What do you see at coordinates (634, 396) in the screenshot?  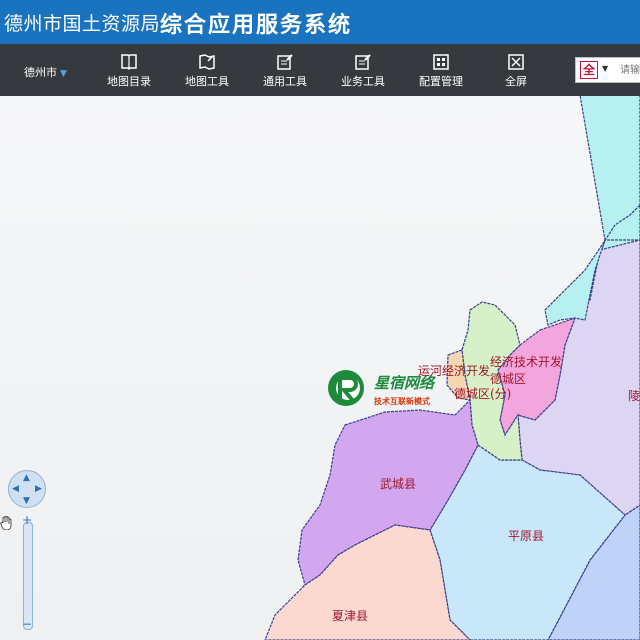 I see `region-label-lingcheng: 陵` at bounding box center [634, 396].